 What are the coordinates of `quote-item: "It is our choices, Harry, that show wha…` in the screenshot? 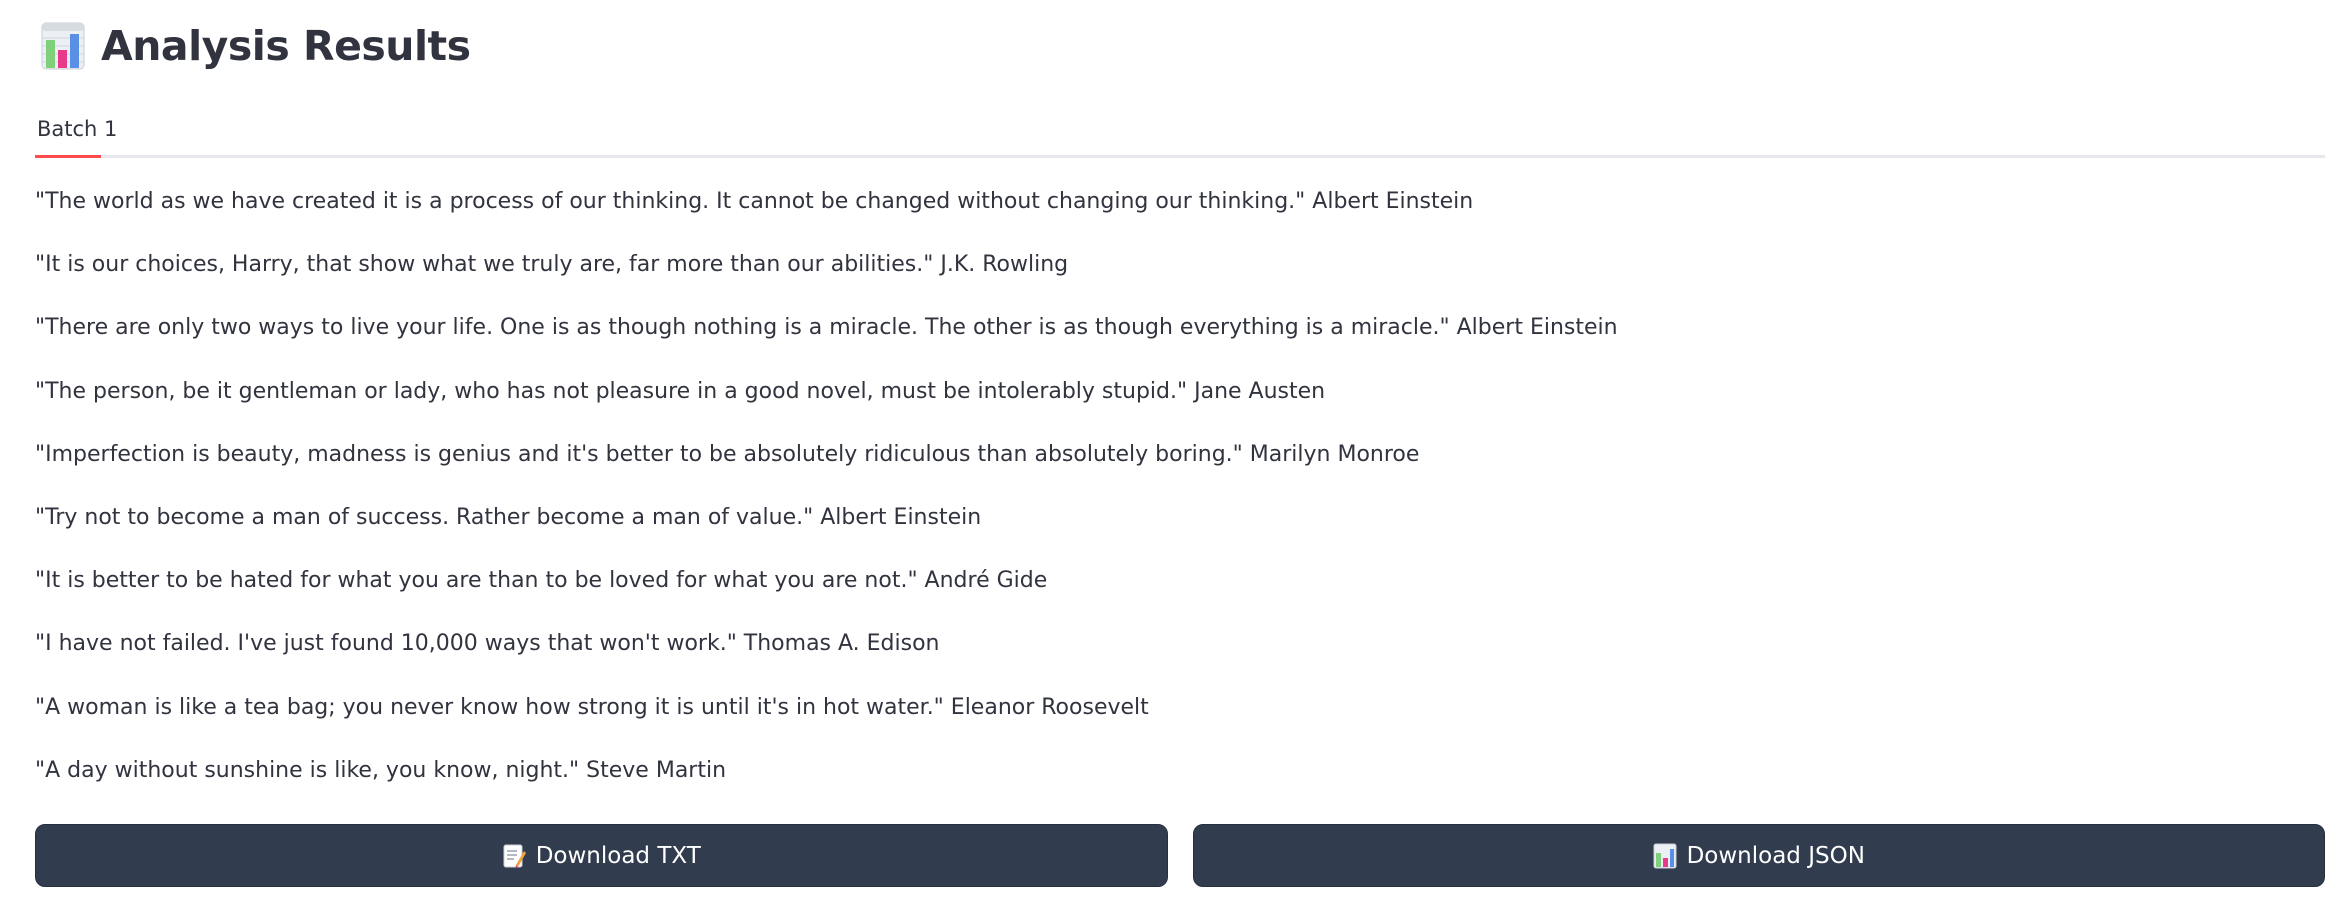 It's located at (552, 265).